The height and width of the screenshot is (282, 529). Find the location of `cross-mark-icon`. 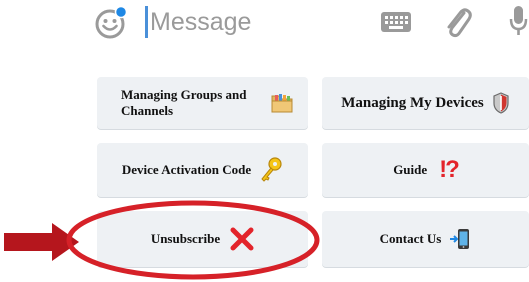

cross-mark-icon is located at coordinates (242, 239).